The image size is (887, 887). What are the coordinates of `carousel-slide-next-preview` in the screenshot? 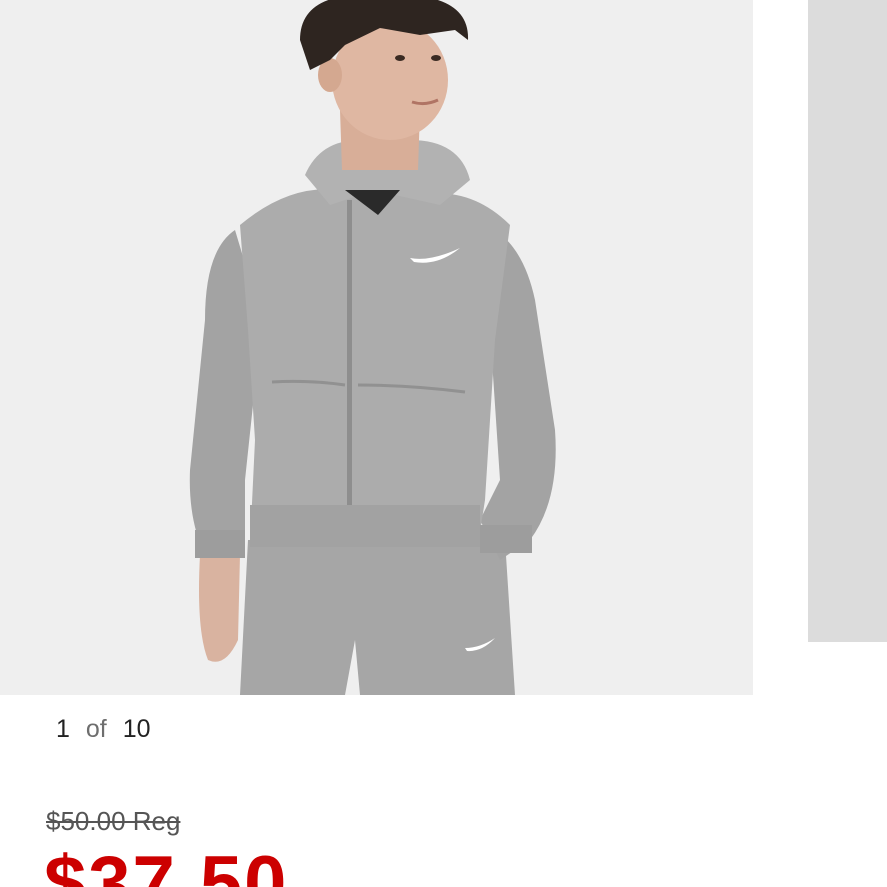 It's located at (847, 321).